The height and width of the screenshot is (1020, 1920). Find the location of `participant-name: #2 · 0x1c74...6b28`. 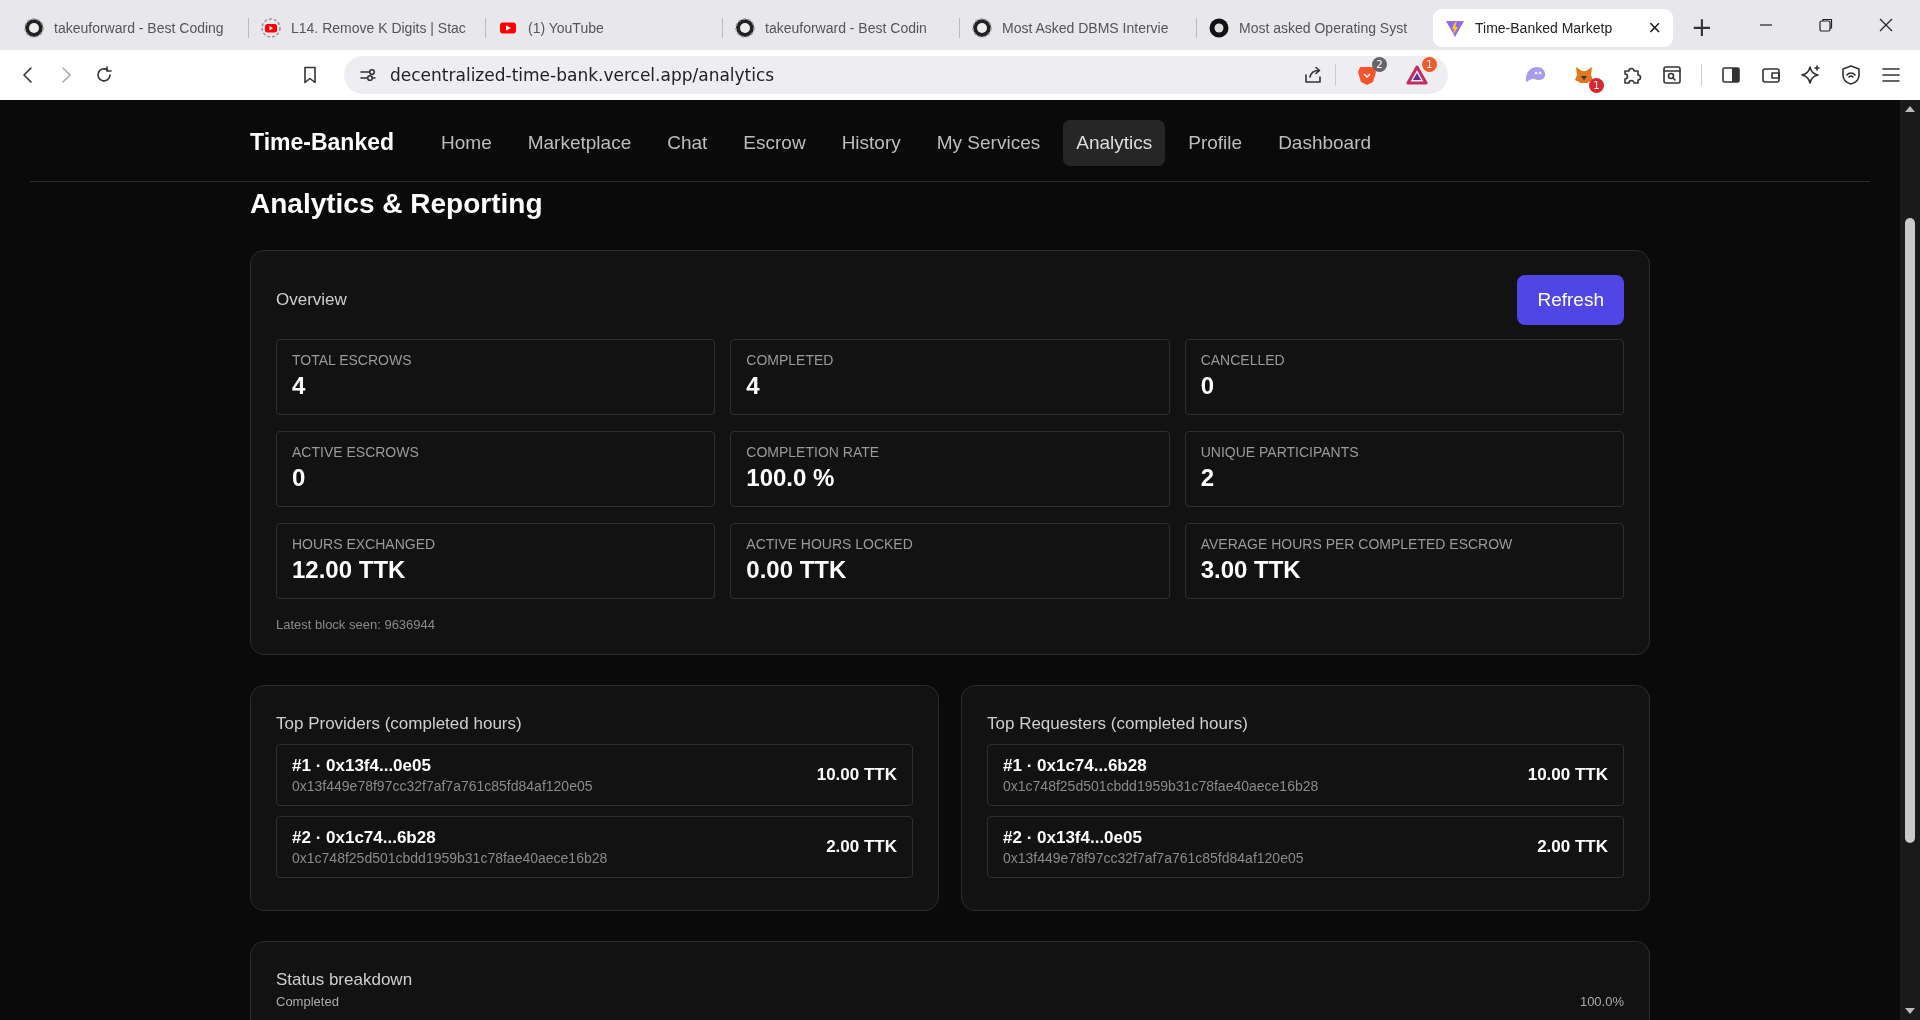

participant-name: #2 · 0x1c74...6b28 is located at coordinates (364, 838).